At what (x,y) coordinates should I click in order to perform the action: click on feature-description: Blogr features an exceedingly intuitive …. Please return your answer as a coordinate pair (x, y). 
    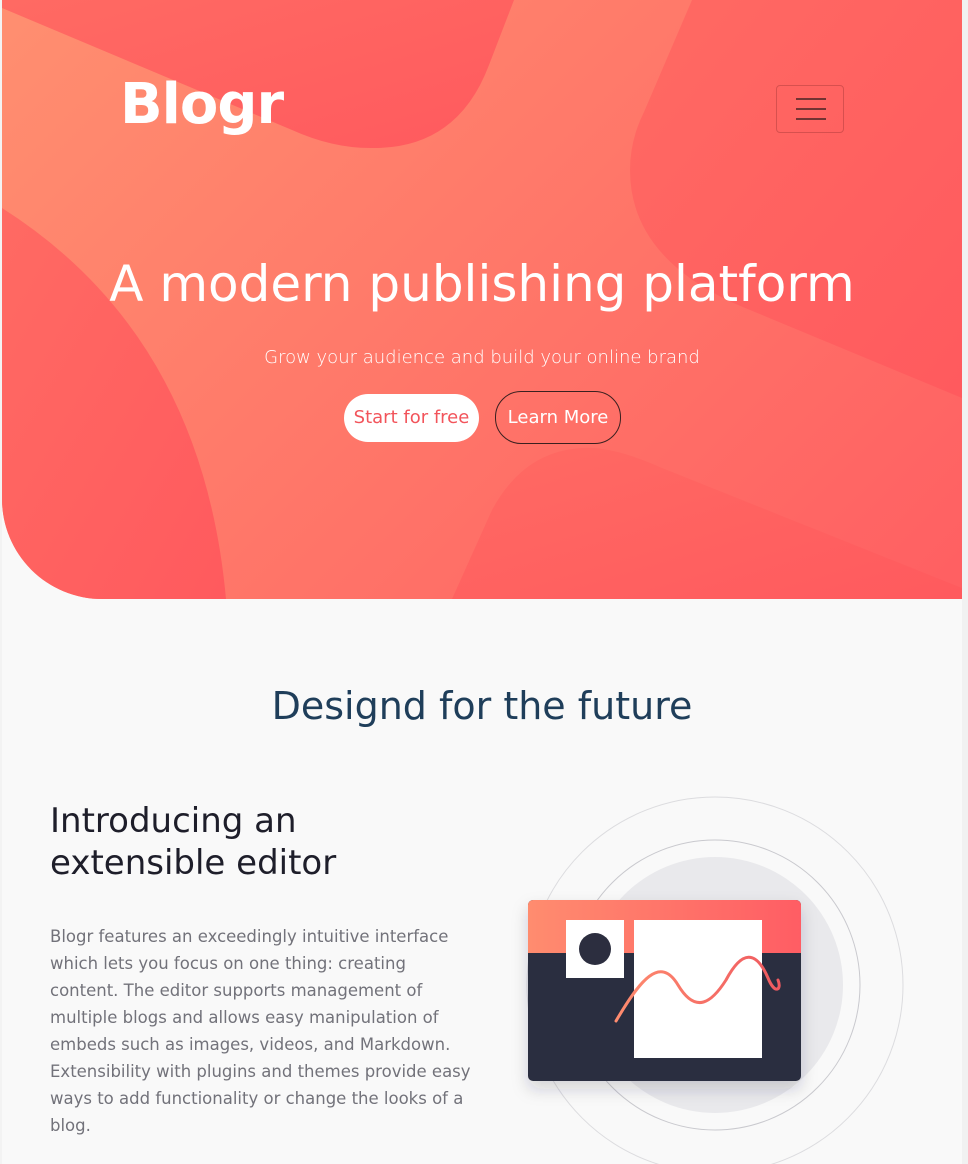
    Looking at the image, I should click on (260, 1031).